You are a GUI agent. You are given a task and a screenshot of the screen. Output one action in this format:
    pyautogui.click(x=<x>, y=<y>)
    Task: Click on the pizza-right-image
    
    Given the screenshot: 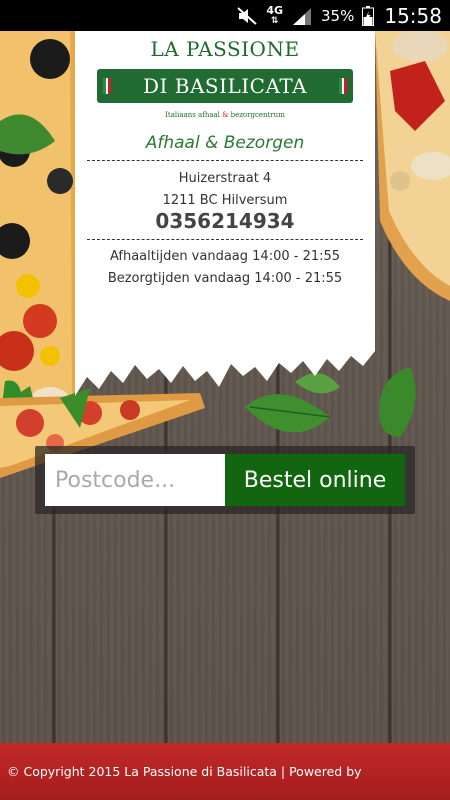 What is the action you would take?
    pyautogui.click(x=412, y=166)
    